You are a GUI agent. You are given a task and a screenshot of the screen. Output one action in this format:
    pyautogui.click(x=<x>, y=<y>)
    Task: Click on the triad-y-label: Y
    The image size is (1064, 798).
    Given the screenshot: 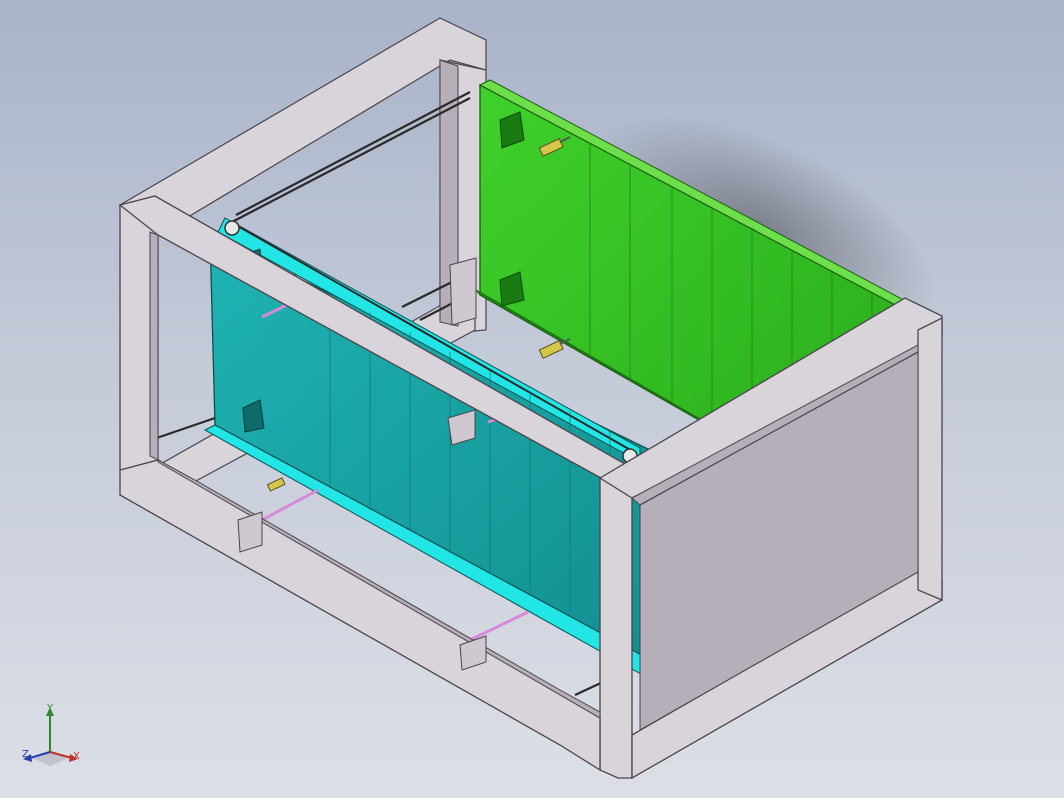 What is the action you would take?
    pyautogui.click(x=50, y=708)
    